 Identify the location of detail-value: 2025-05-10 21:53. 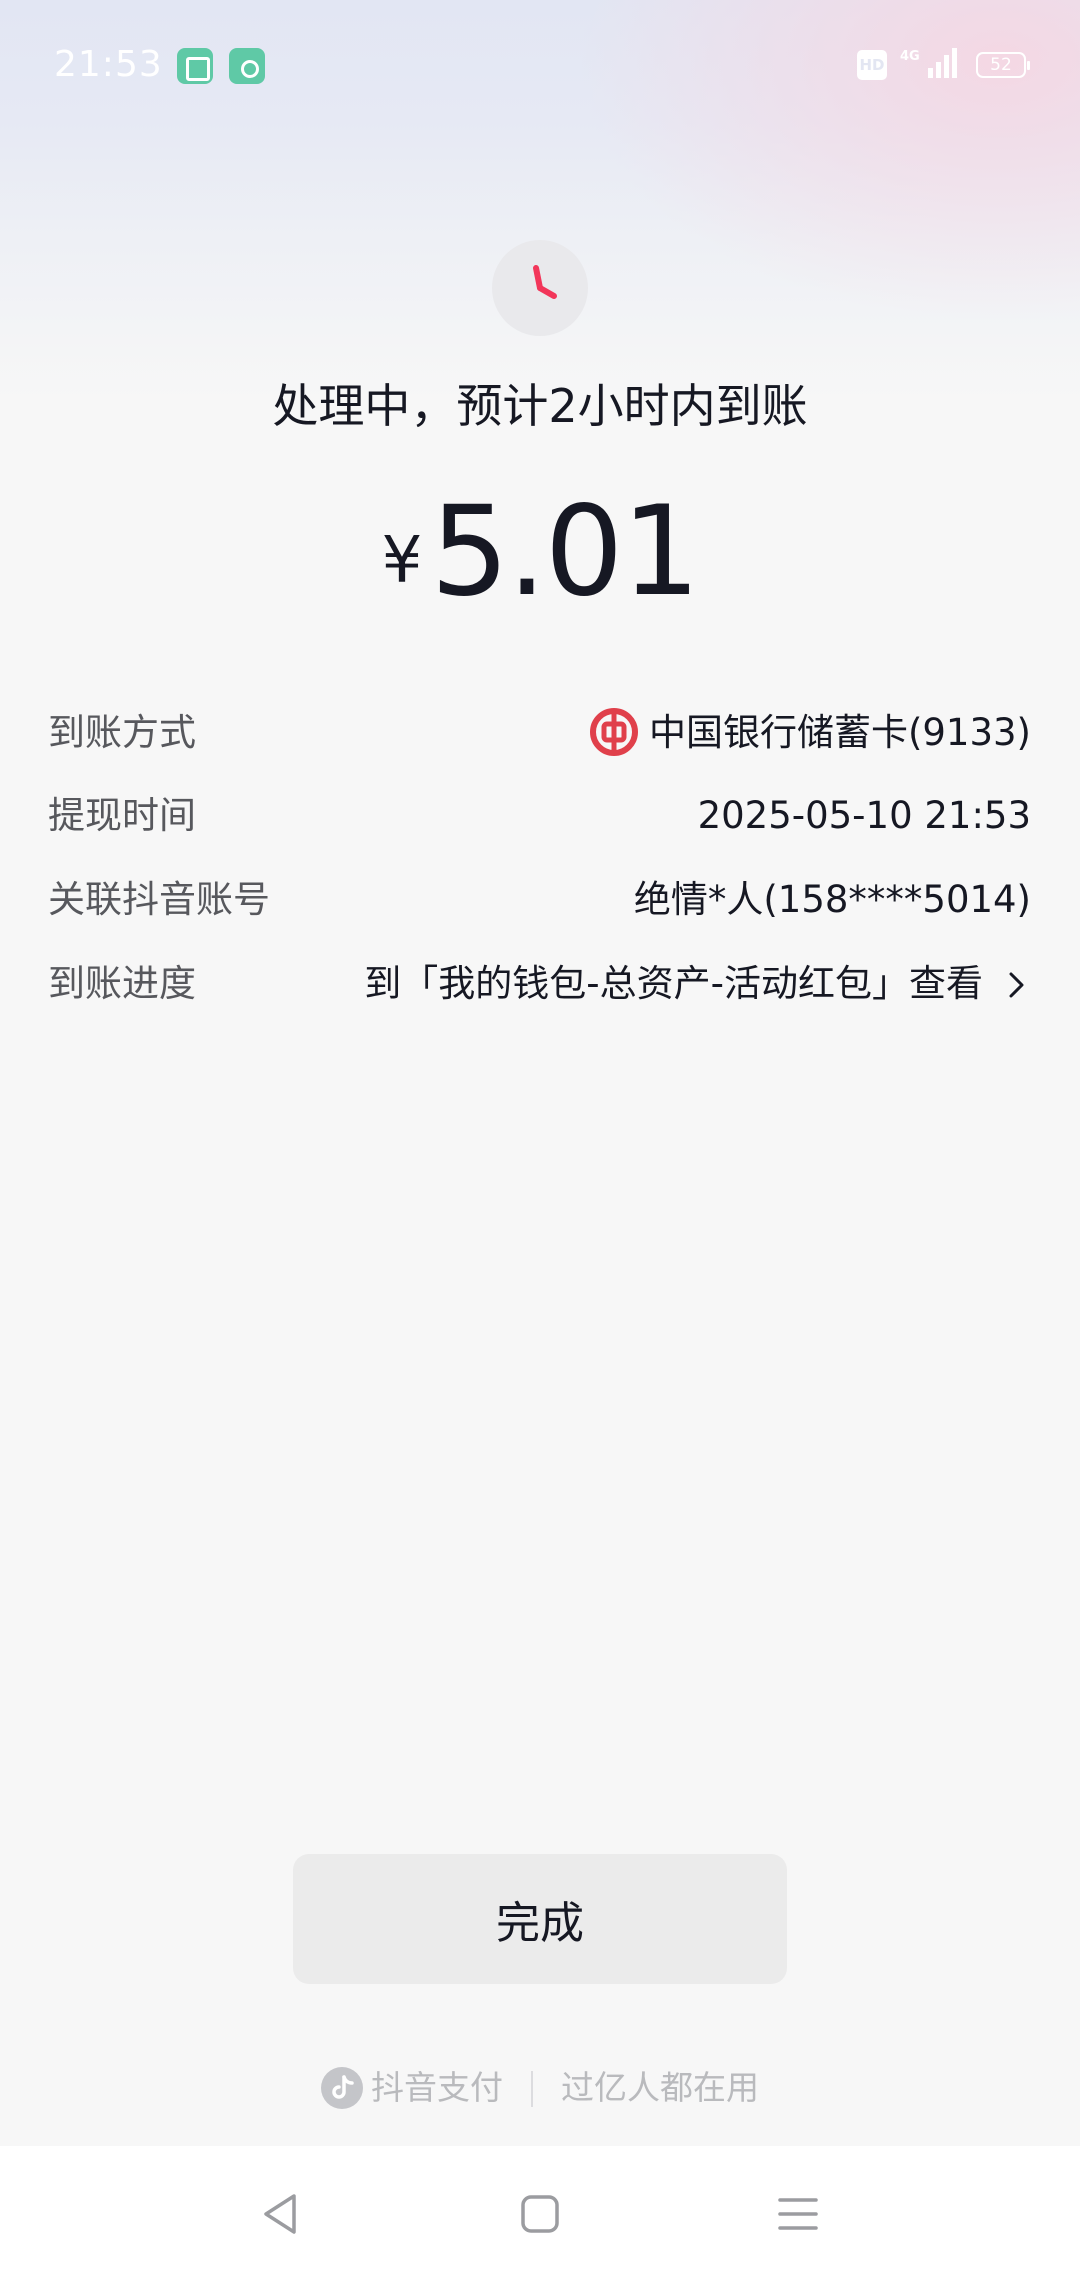
(864, 815).